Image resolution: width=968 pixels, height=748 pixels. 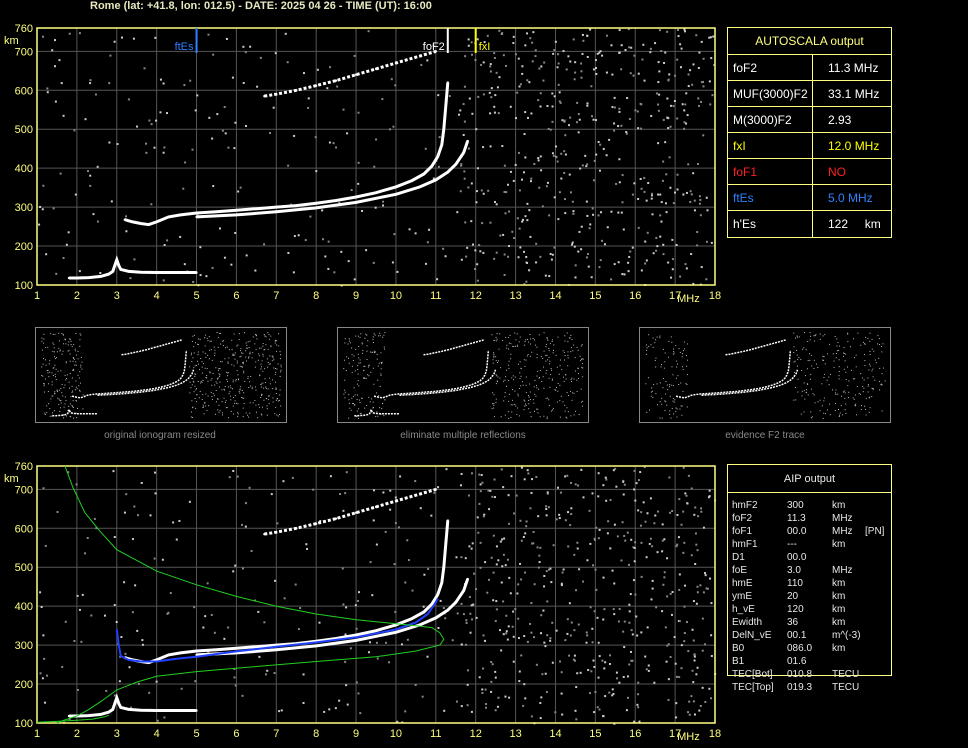 I want to click on aip-divider, so click(x=809, y=492).